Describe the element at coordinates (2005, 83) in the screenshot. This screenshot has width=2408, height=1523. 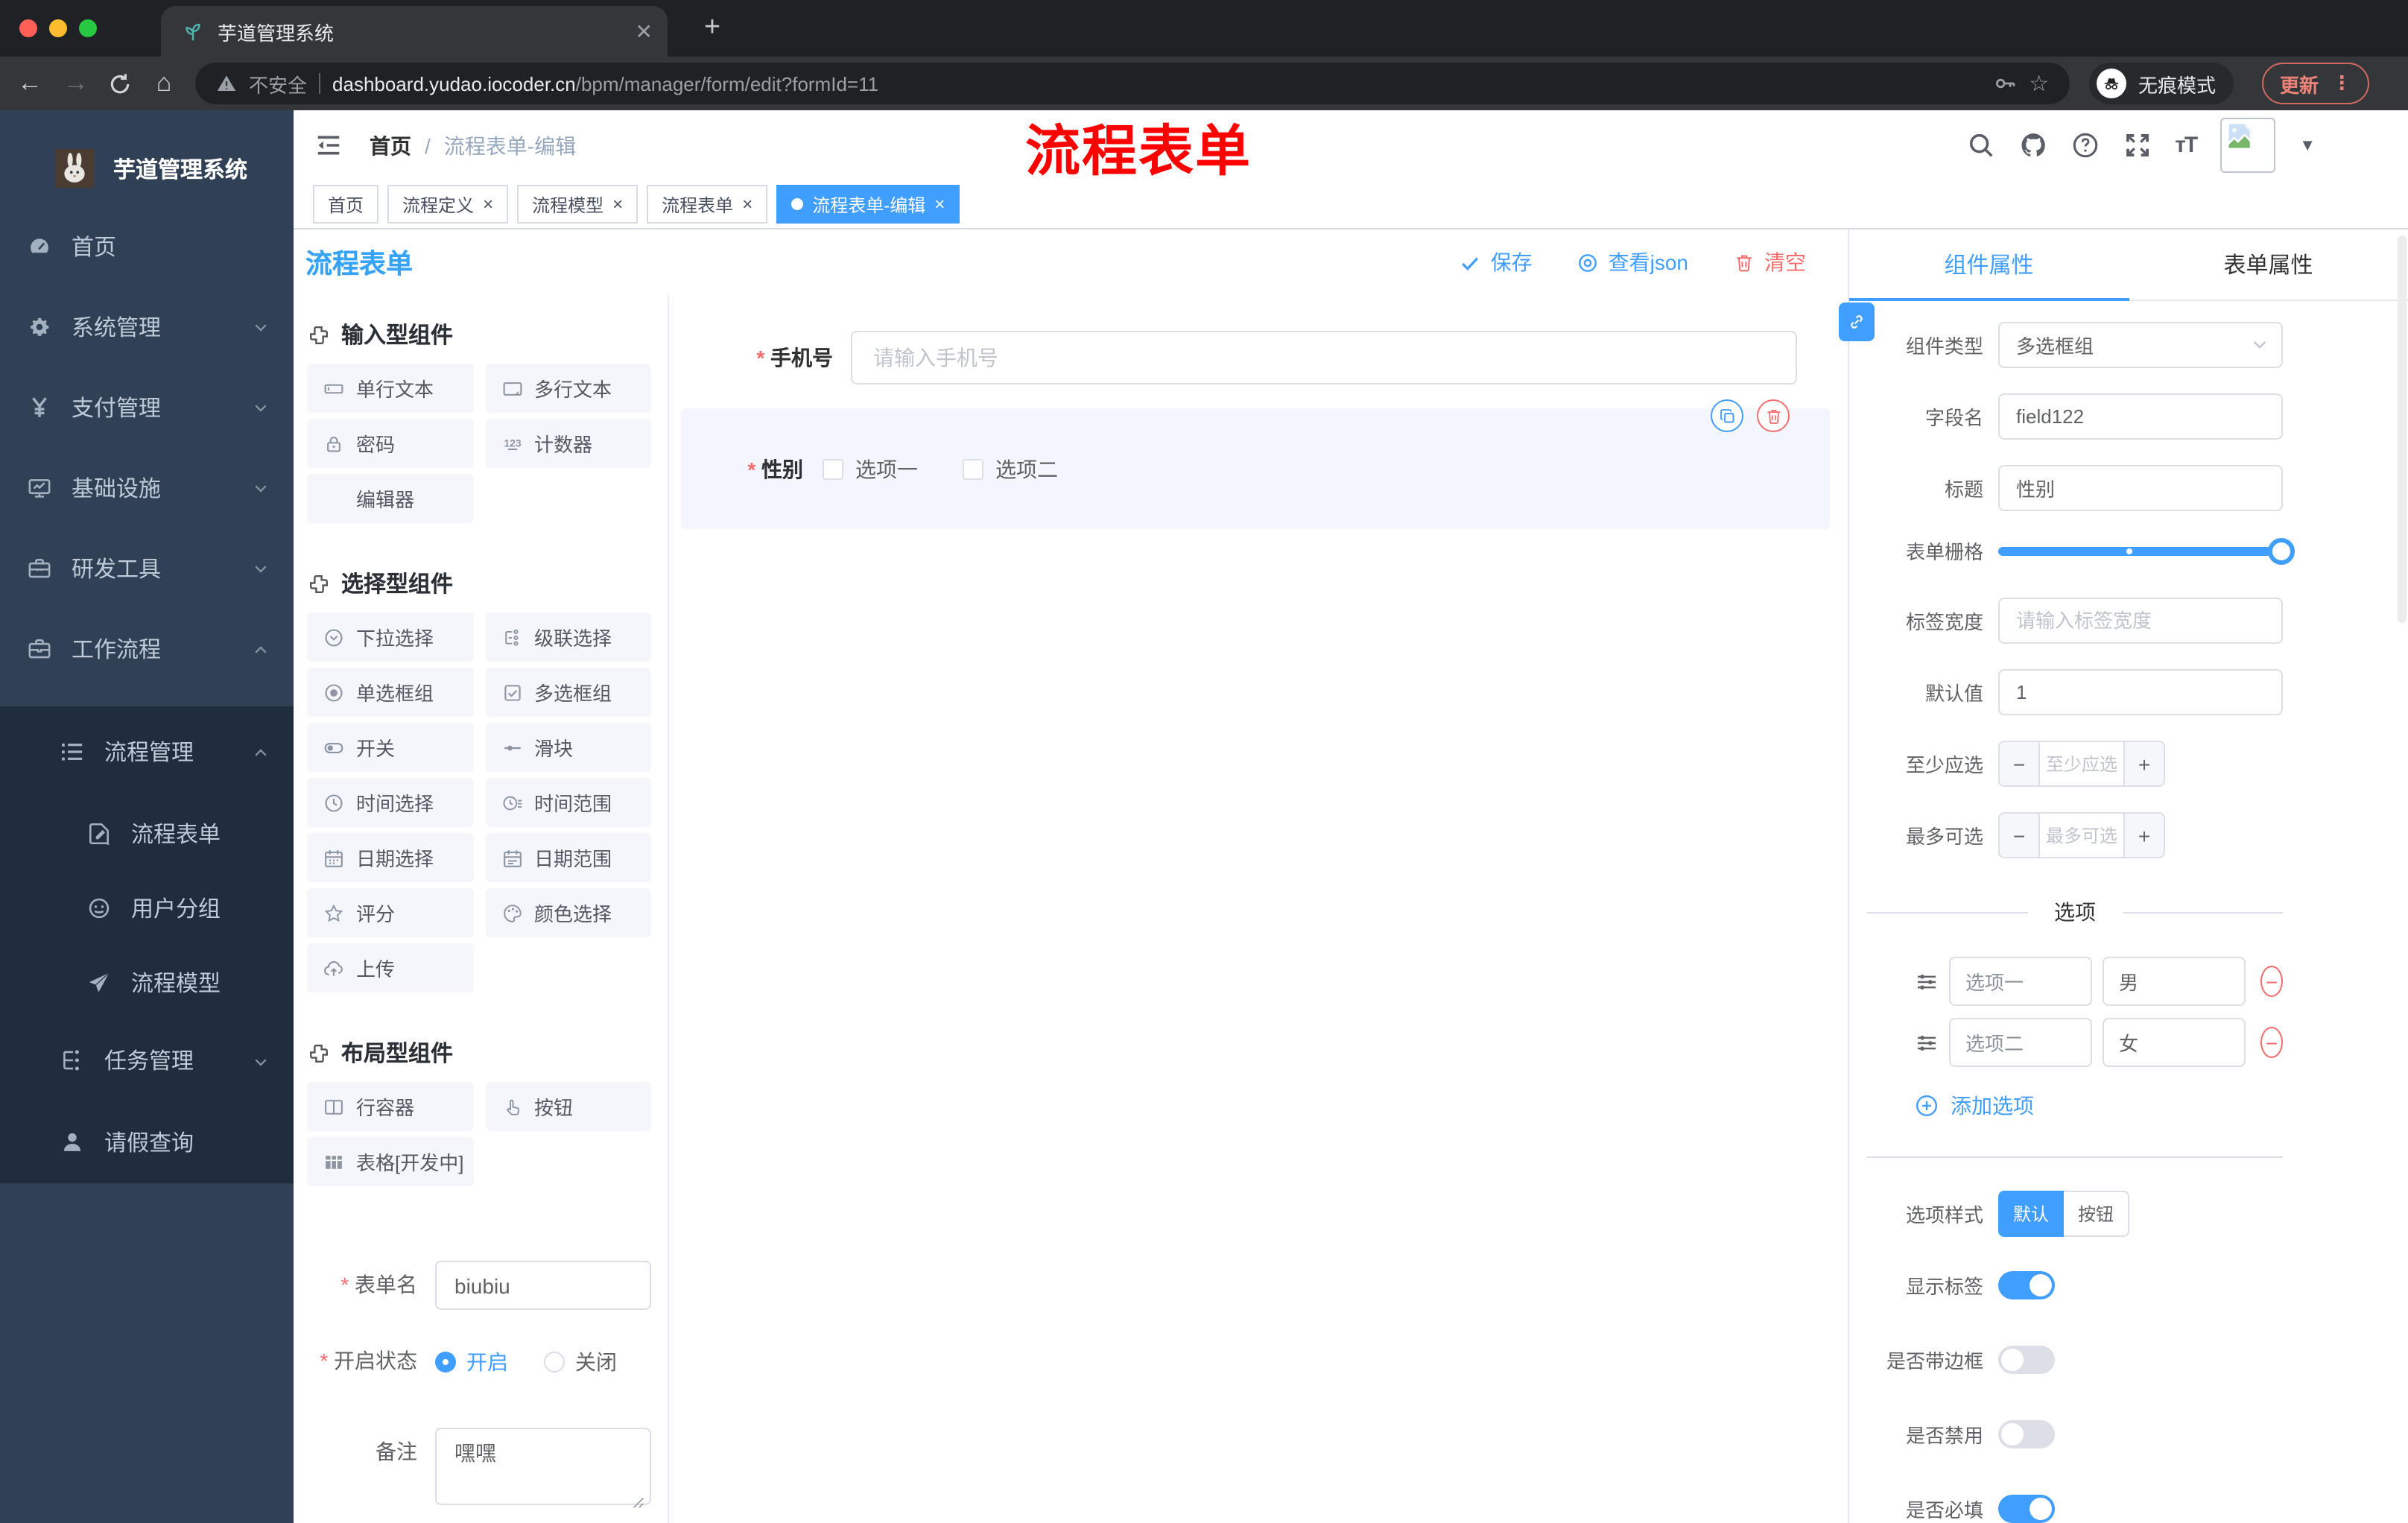
I see `key-icon` at that location.